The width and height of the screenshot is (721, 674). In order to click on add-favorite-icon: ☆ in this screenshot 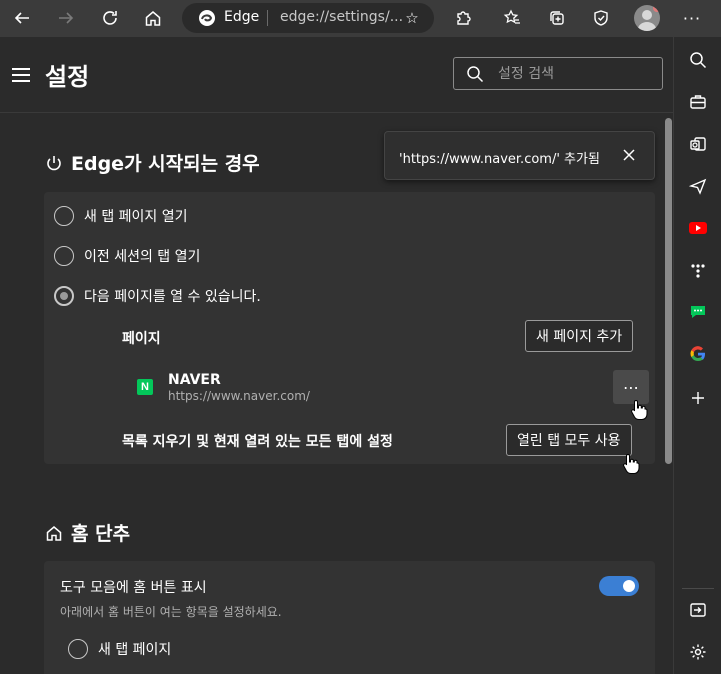, I will do `click(412, 18)`.